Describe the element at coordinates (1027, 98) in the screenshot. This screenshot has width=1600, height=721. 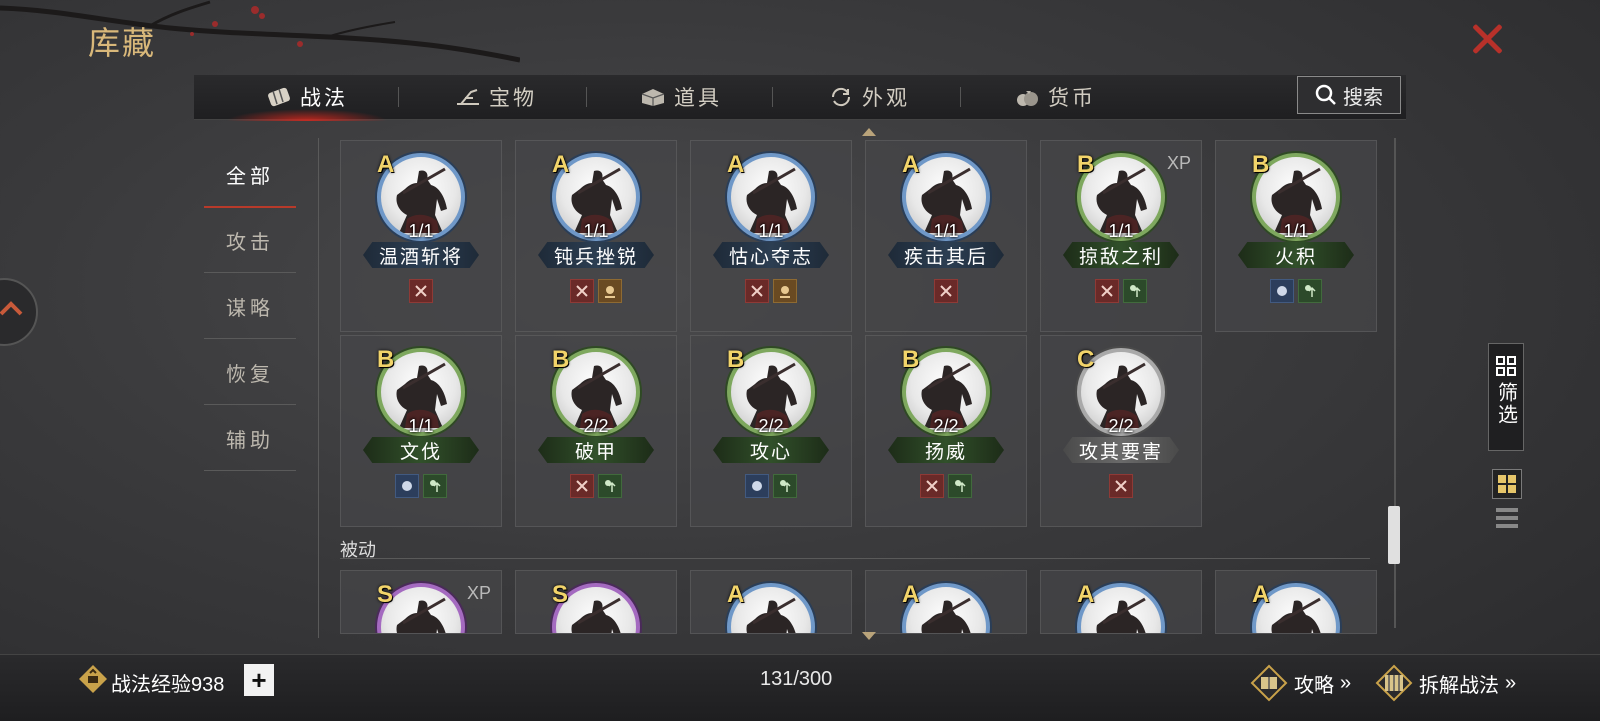
I see `money-bag-icon` at that location.